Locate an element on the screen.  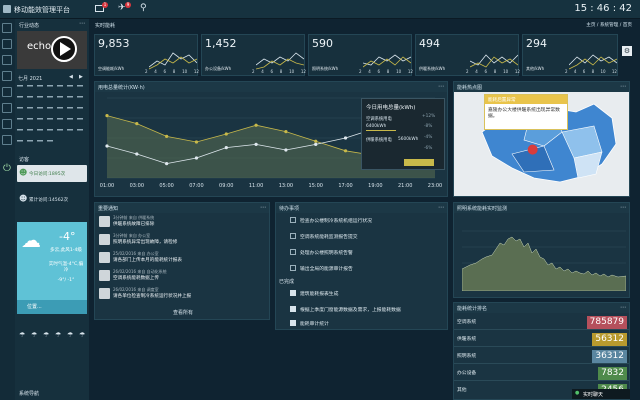
notice-item: 26/02/2016 来自 自动化系统 空调系统能耗数据上传 is located at coordinates (182, 276).